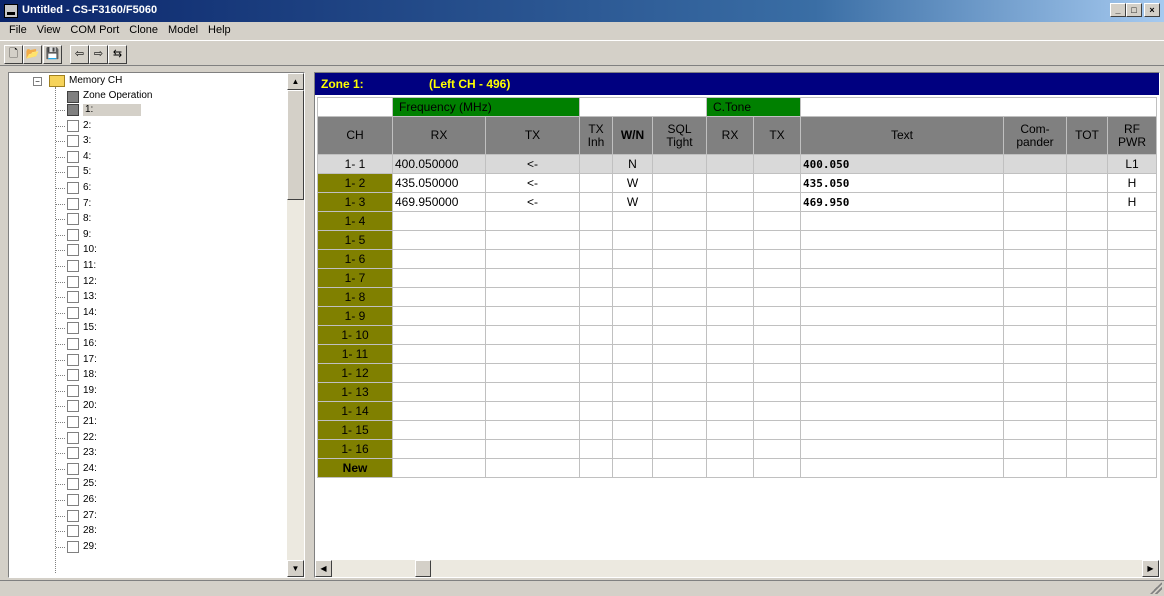 This screenshot has height=596, width=1164. I want to click on tree-item-ch26: 26:, so click(90, 500).